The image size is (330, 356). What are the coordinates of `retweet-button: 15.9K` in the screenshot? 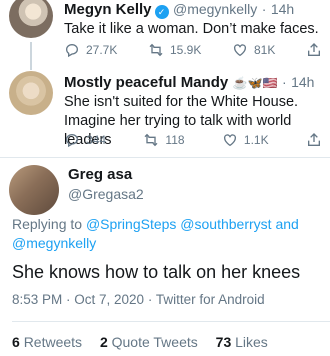 It's located at (174, 50).